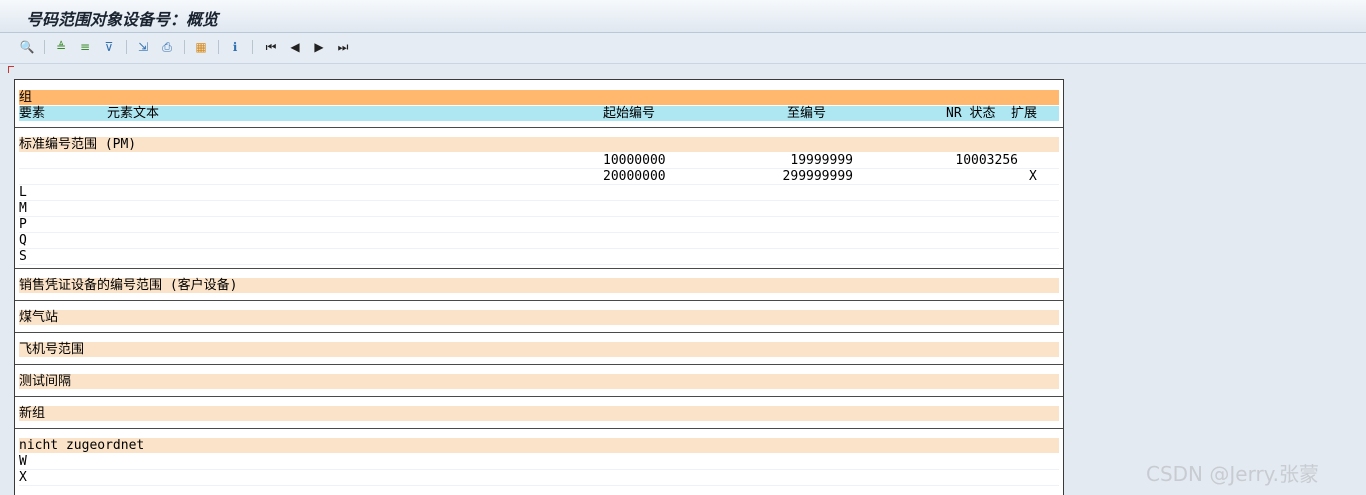 The image size is (1366, 495). What do you see at coordinates (23, 224) in the screenshot?
I see `cell-element: P` at bounding box center [23, 224].